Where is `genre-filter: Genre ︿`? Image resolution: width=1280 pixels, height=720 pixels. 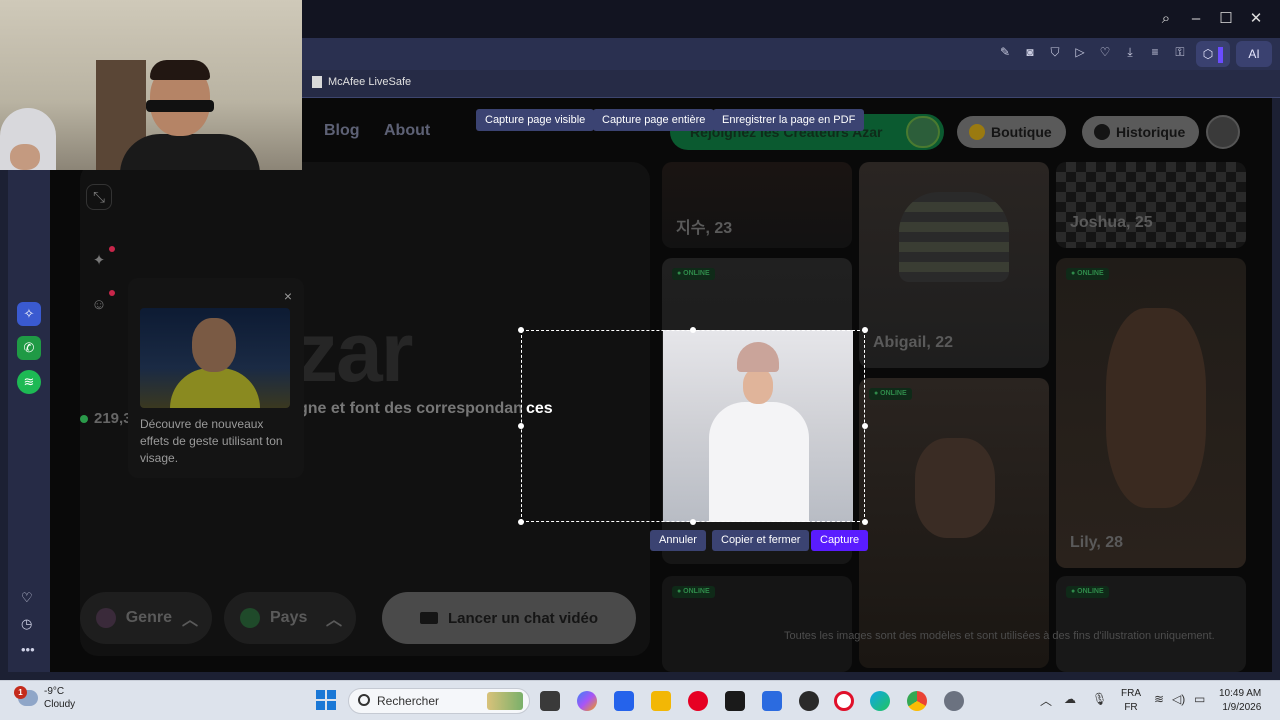
genre-filter: Genre ︿ is located at coordinates (146, 618).